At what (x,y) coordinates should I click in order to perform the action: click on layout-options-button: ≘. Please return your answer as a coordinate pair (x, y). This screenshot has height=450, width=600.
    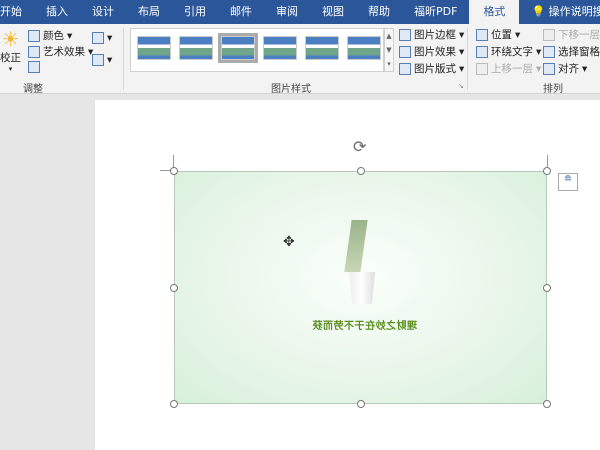
    Looking at the image, I should click on (568, 182).